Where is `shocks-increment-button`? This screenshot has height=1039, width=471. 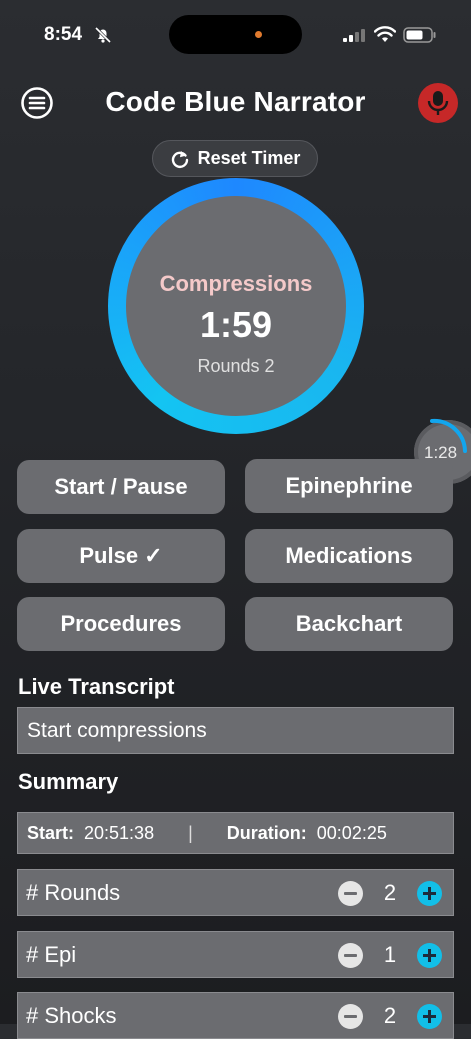 shocks-increment-button is located at coordinates (429, 1016).